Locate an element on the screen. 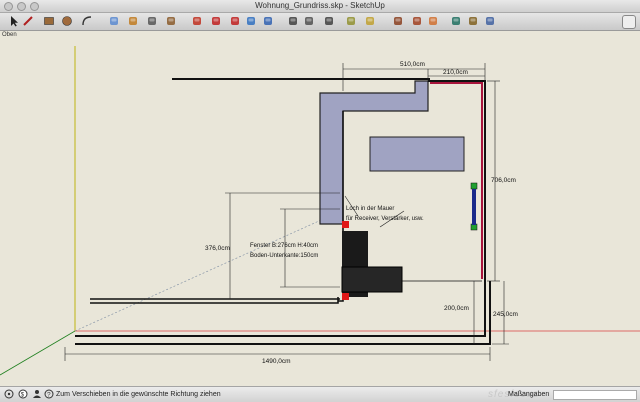 Image resolution: width=640 pixels, height=402 pixels. move-icon is located at coordinates (216, 21).